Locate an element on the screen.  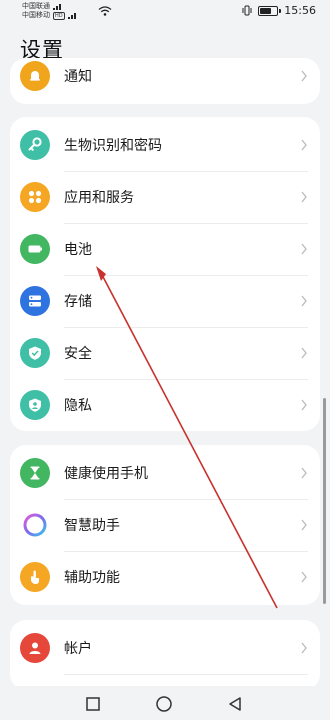
settings-item-apps: 应用和服务 is located at coordinates (165, 197).